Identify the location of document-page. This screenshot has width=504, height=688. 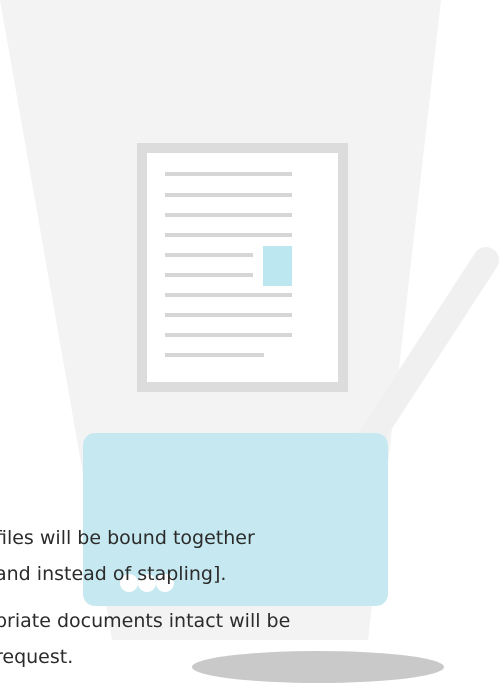
(242, 267).